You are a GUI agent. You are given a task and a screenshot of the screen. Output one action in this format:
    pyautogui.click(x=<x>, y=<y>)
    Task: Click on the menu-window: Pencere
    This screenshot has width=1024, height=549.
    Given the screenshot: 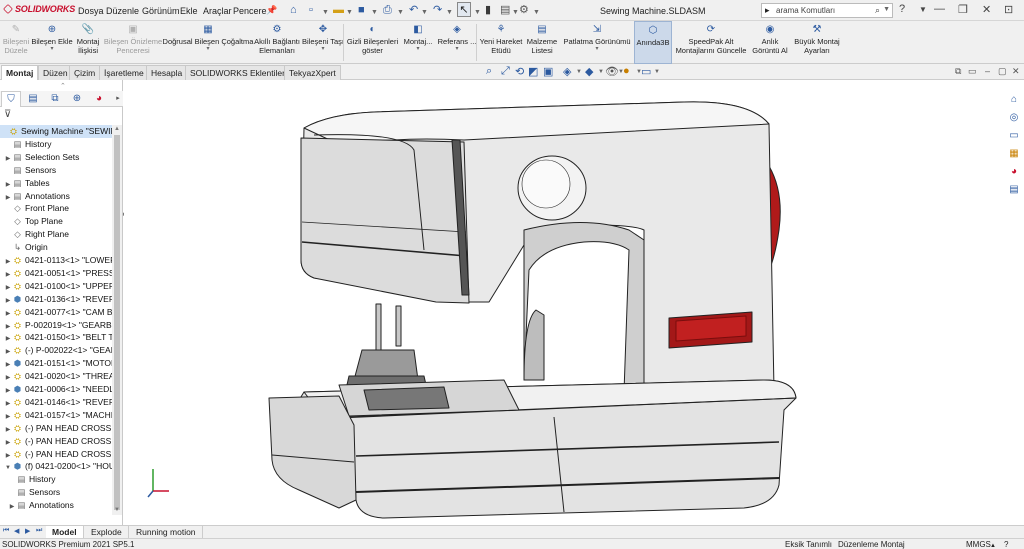 What is the action you would take?
    pyautogui.click(x=250, y=11)
    